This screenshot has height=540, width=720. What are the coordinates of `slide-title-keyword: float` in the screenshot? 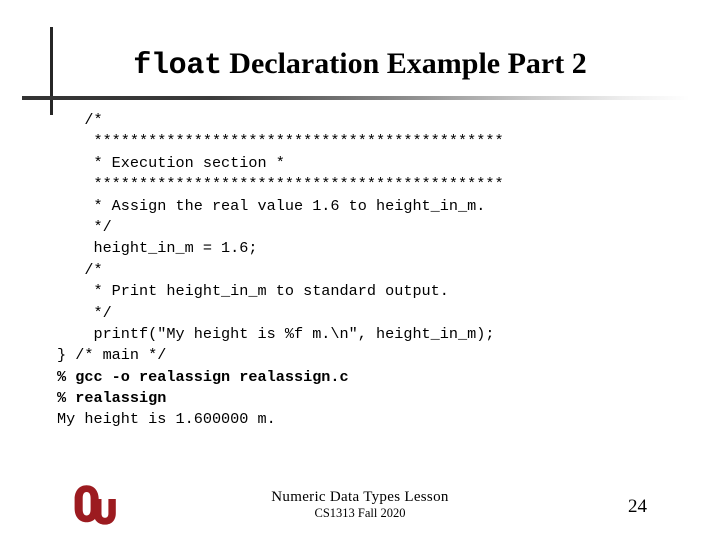 It's located at (177, 66).